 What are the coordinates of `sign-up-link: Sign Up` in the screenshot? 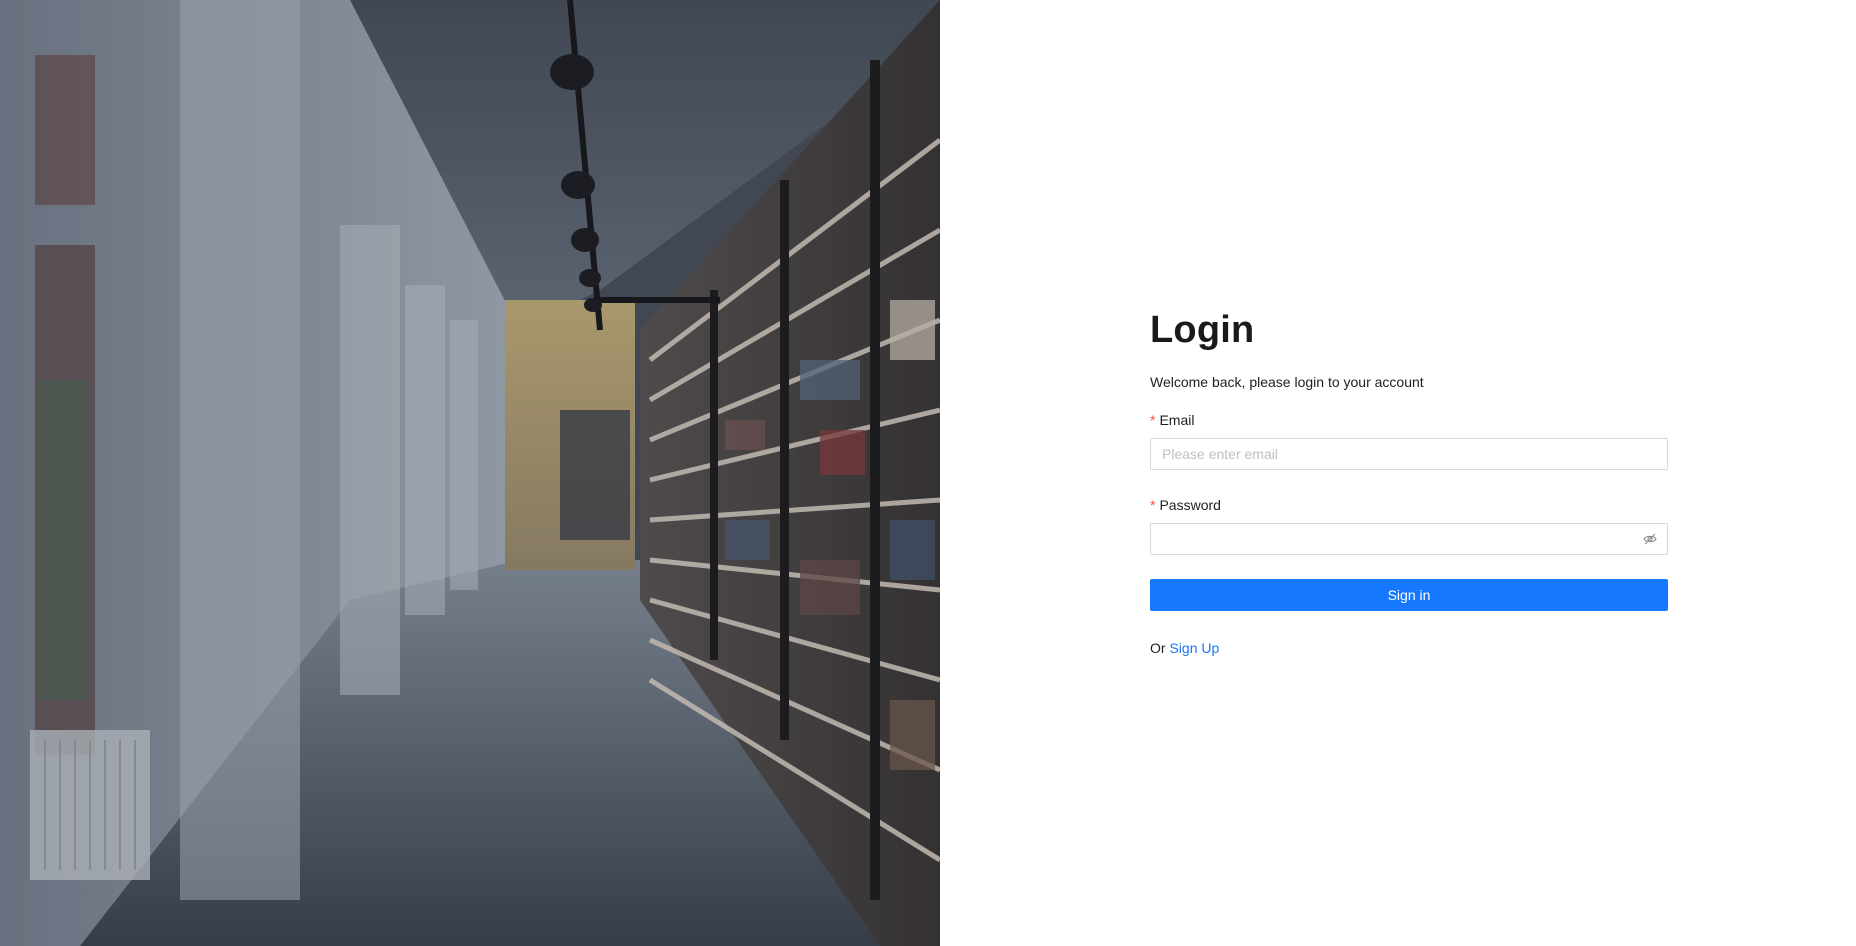 It's located at (1194, 648).